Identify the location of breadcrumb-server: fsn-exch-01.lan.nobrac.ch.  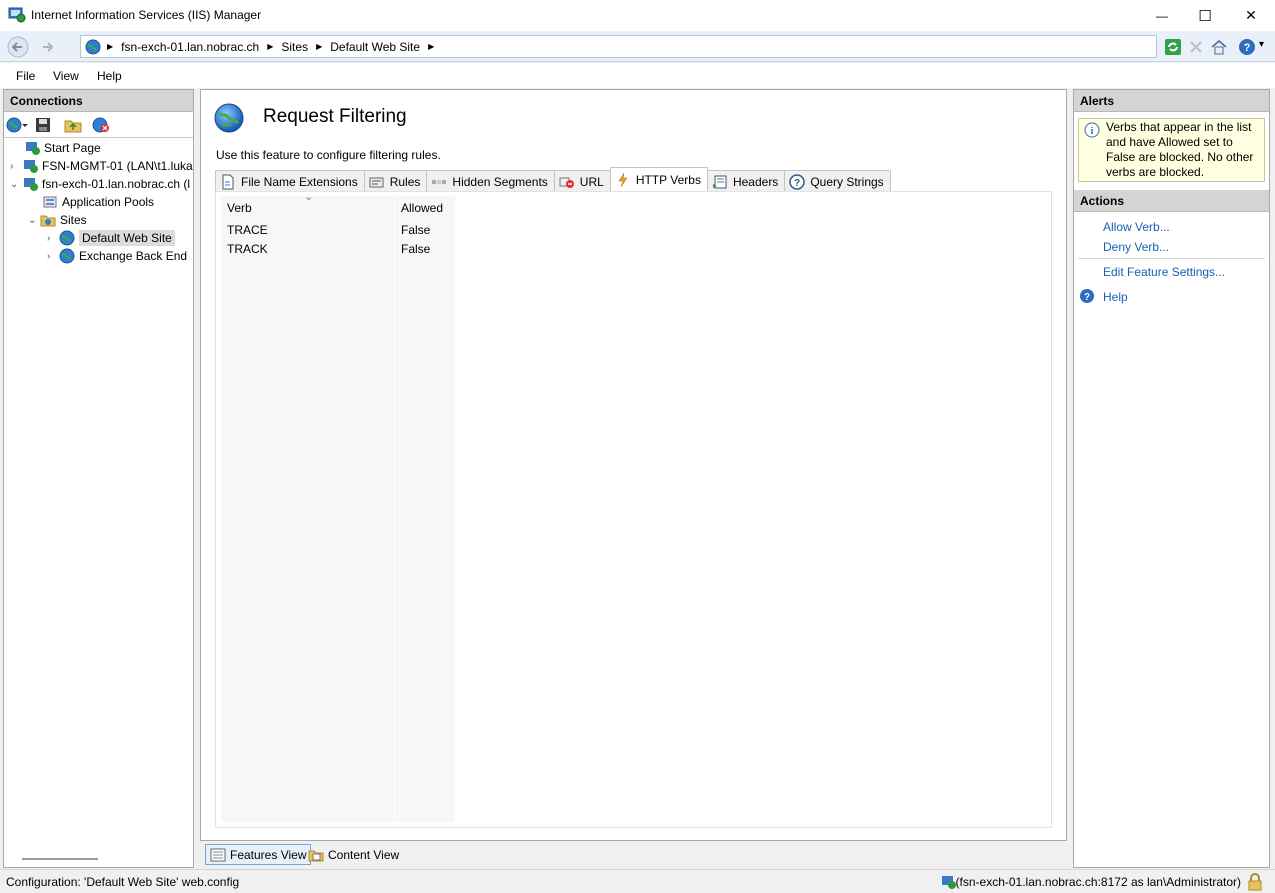
(190, 47).